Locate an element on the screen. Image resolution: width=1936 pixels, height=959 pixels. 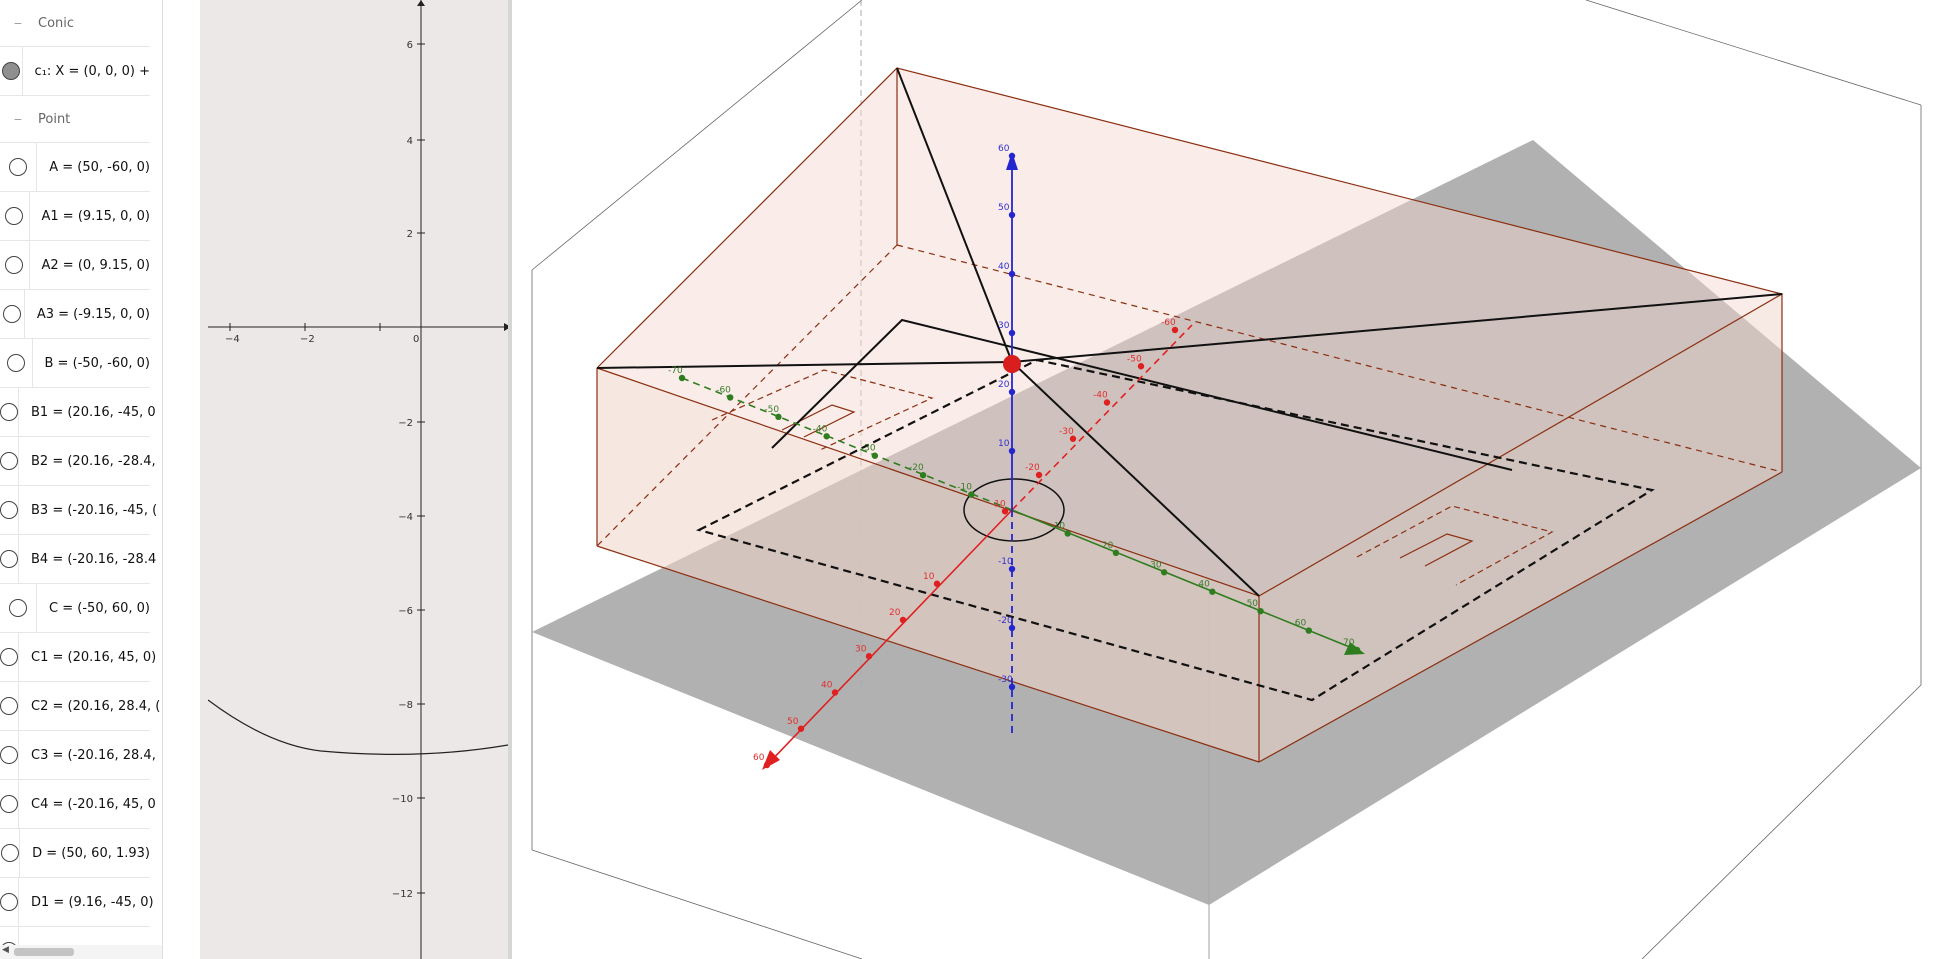
algebra-expression: A3 = (-9.15, 0, 0) is located at coordinates (93, 314).